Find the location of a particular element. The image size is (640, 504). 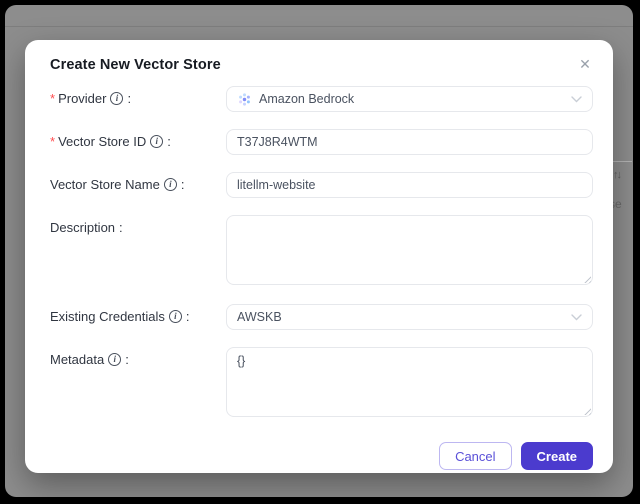

metadata-label: Metadata i : is located at coordinates (138, 357).